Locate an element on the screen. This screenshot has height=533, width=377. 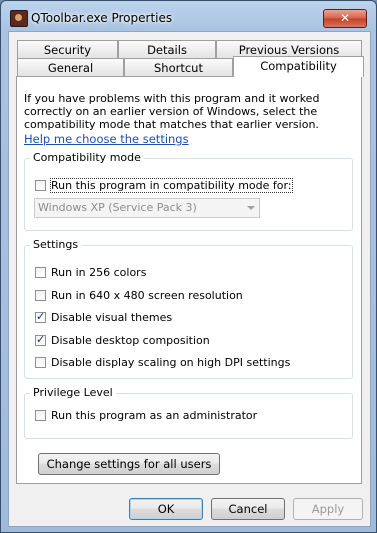
compat-mode-select-value: Windows XP (Service Pack 3) is located at coordinates (117, 207).